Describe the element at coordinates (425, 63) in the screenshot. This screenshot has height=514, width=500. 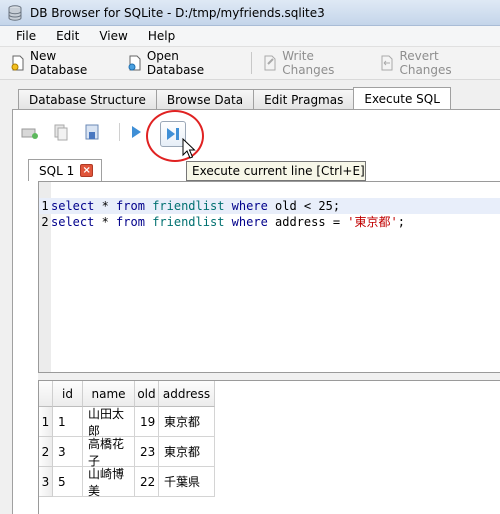
I see `revert-changes-label: Revert Changes` at that location.